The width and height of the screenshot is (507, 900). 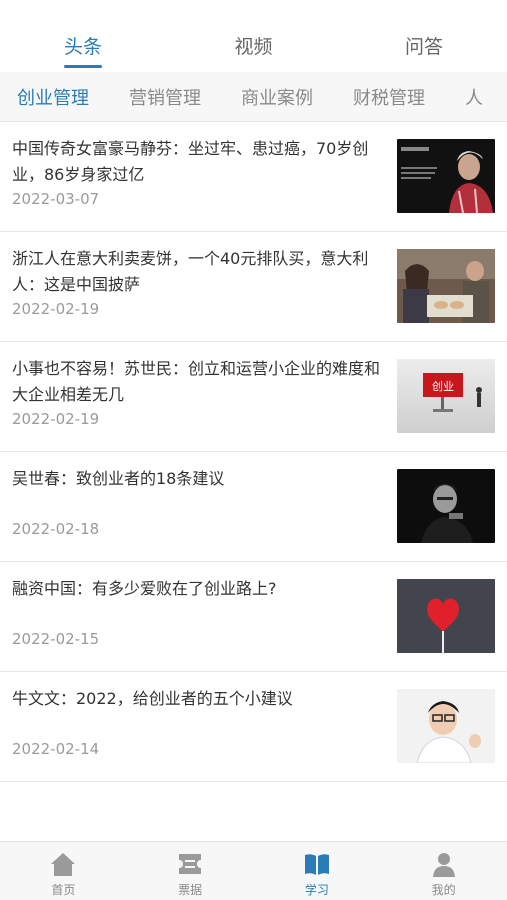 I want to click on nav-ticket: 票据, so click(x=190, y=874).